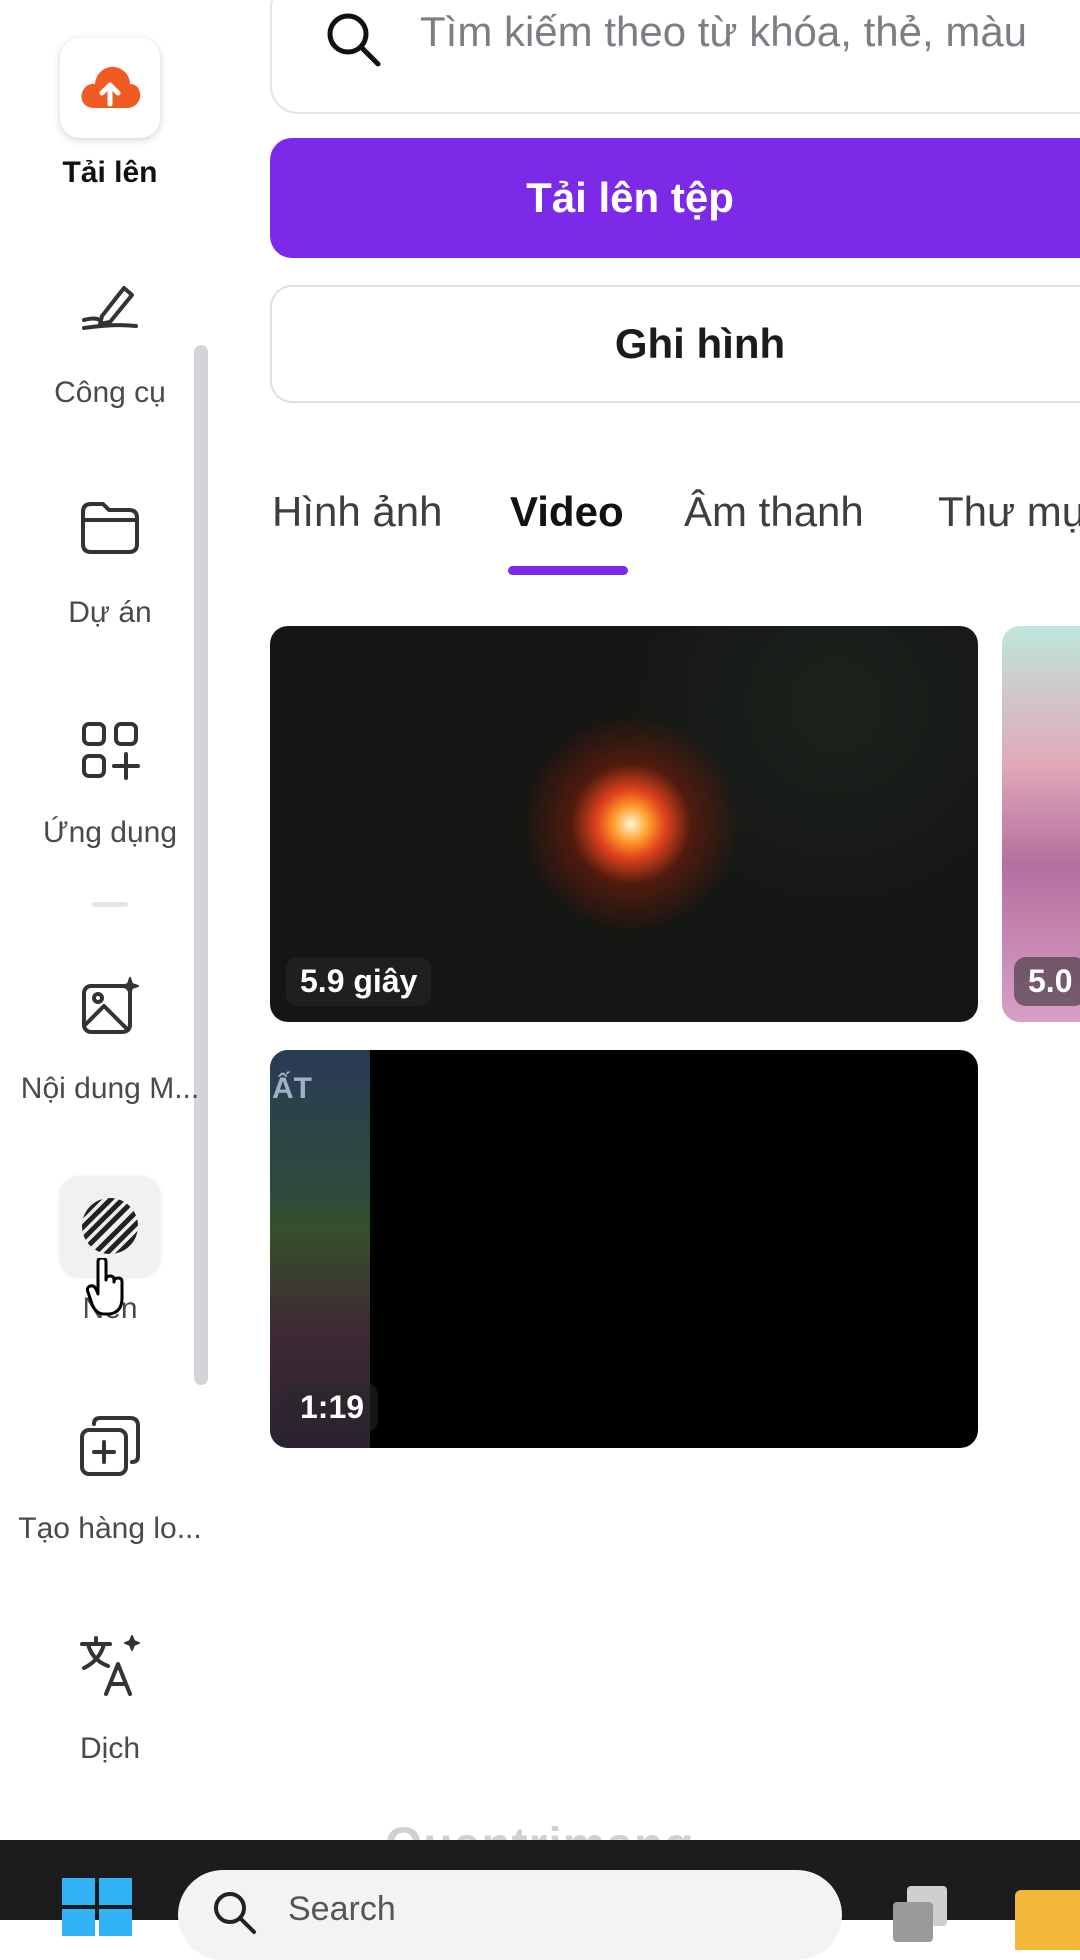  Describe the element at coordinates (510, 1915) in the screenshot. I see `taskbar-search: Search` at that location.